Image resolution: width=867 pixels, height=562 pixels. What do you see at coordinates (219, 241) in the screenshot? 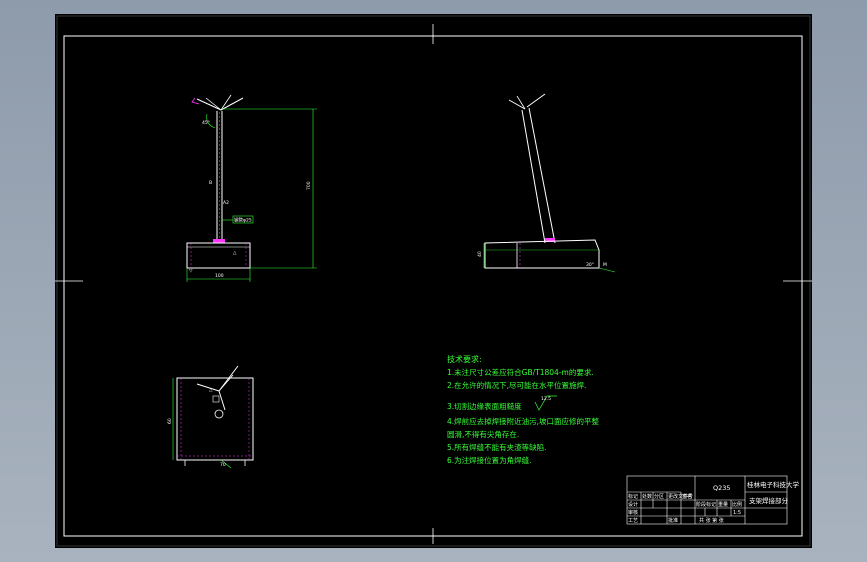
I see `weld-mark` at bounding box center [219, 241].